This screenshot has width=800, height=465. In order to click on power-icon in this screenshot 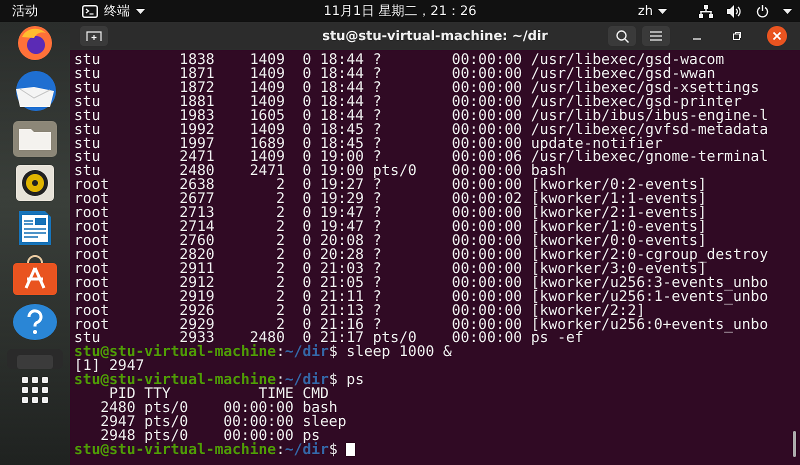, I will do `click(762, 11)`.